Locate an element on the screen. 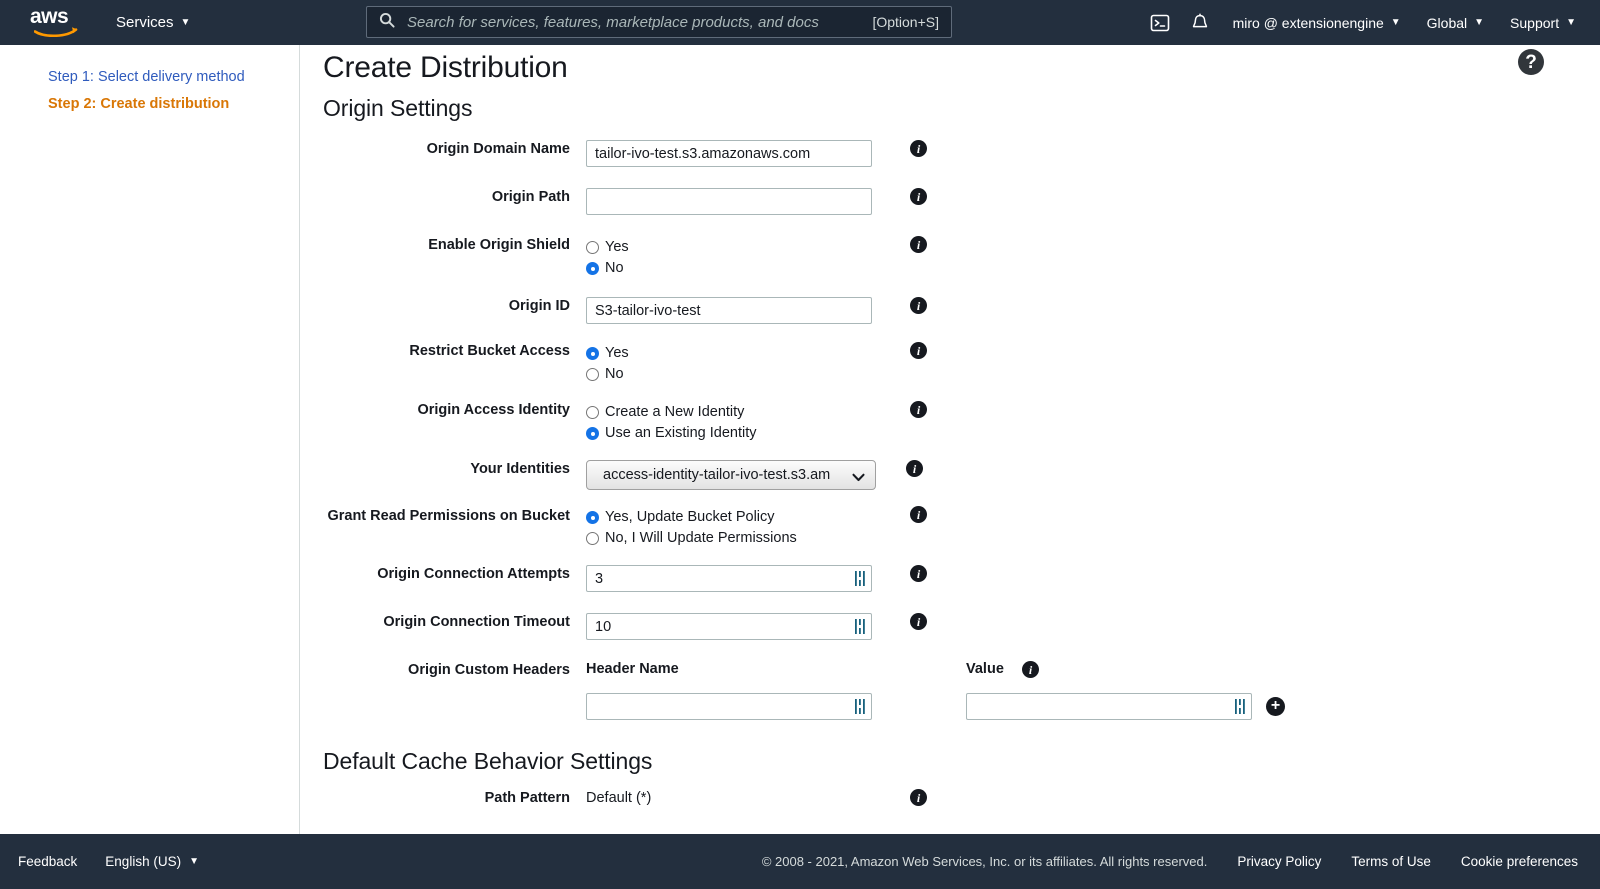 The height and width of the screenshot is (889, 1600). restrict-bucket-access-radio-group: Yes No is located at coordinates (729, 363).